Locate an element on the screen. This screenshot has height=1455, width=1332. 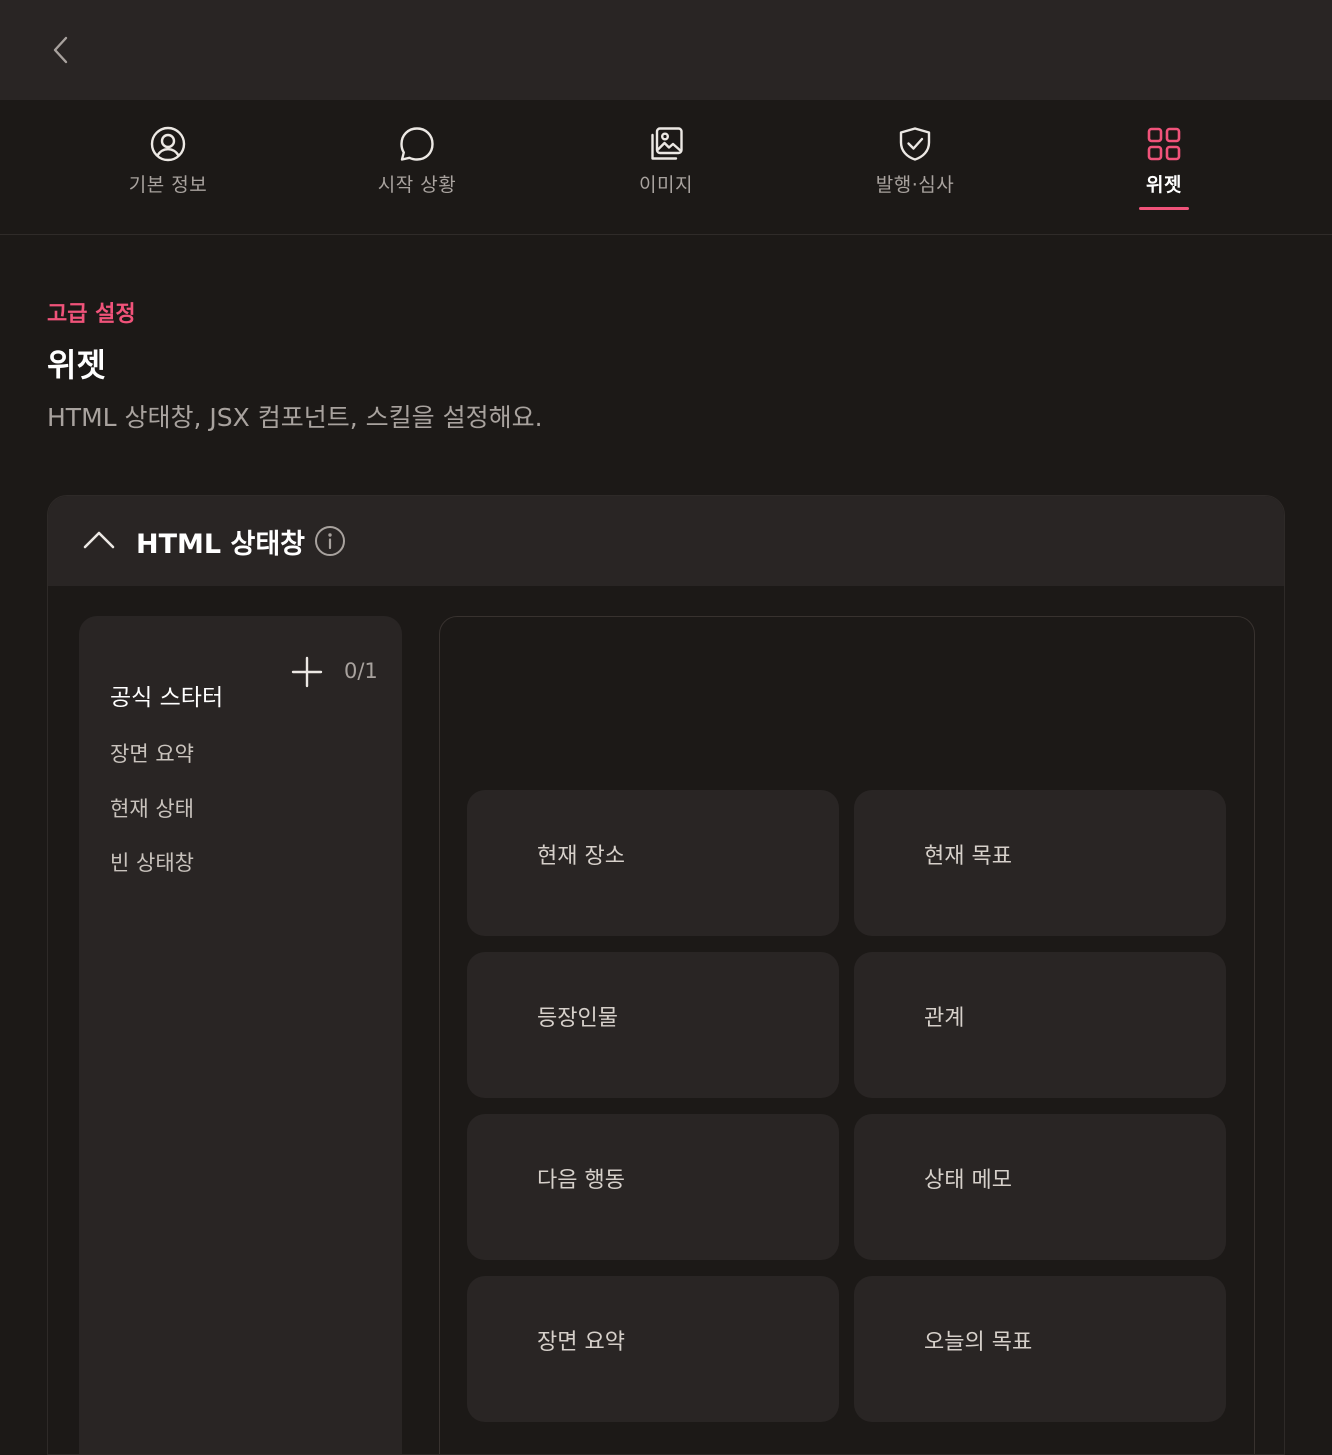
back-button is located at coordinates (60, 50).